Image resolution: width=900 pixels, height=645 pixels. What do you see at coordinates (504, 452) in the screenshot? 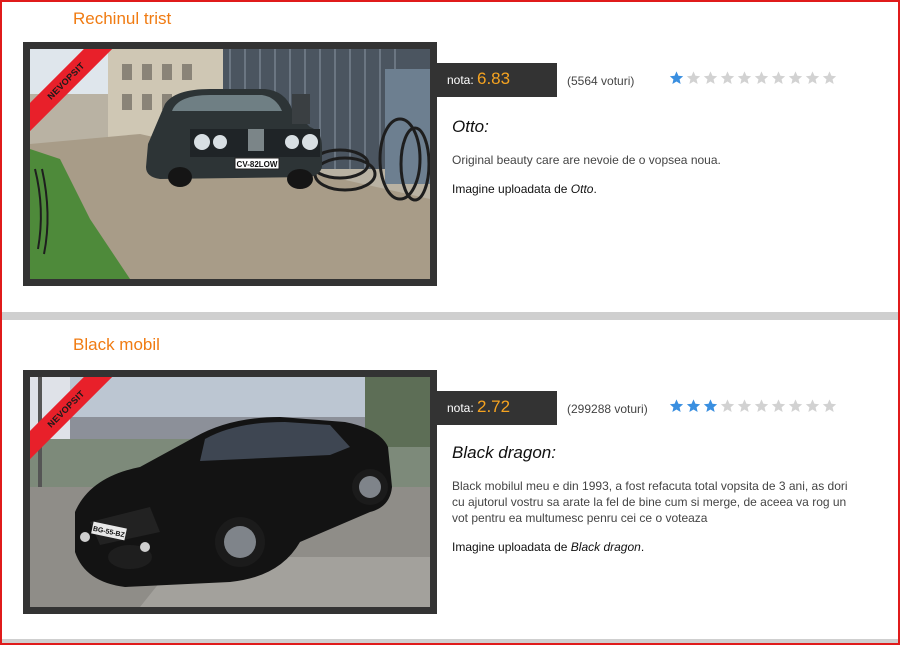
I see `uploader-heading: Black dragon:` at bounding box center [504, 452].